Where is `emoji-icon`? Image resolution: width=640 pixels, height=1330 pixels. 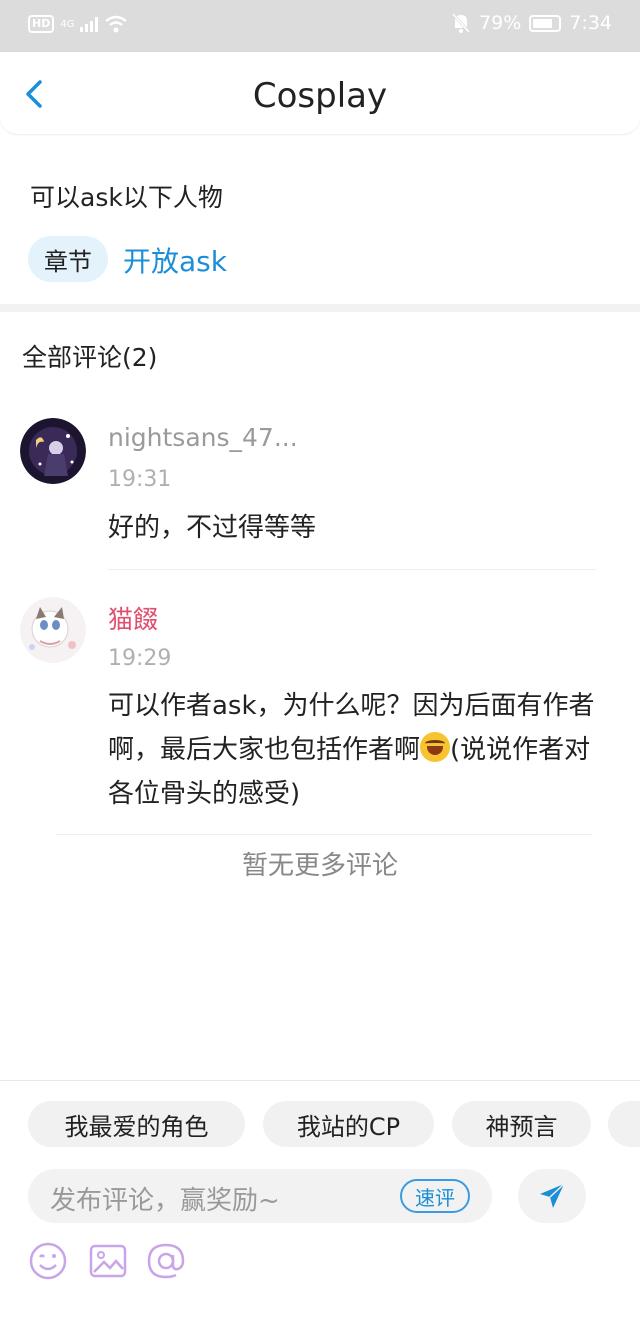 emoji-icon is located at coordinates (48, 1261).